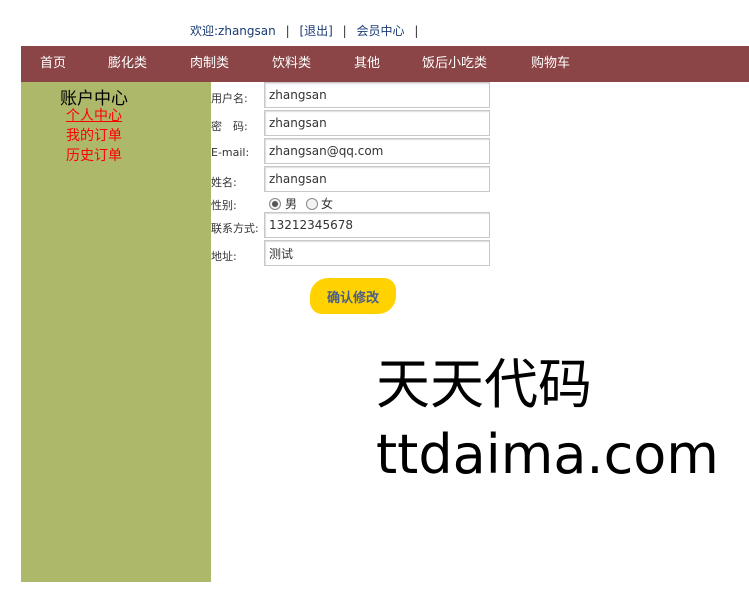 This screenshot has width=749, height=606. I want to click on sidebar-item-my-orders: 我的订单, so click(94, 135).